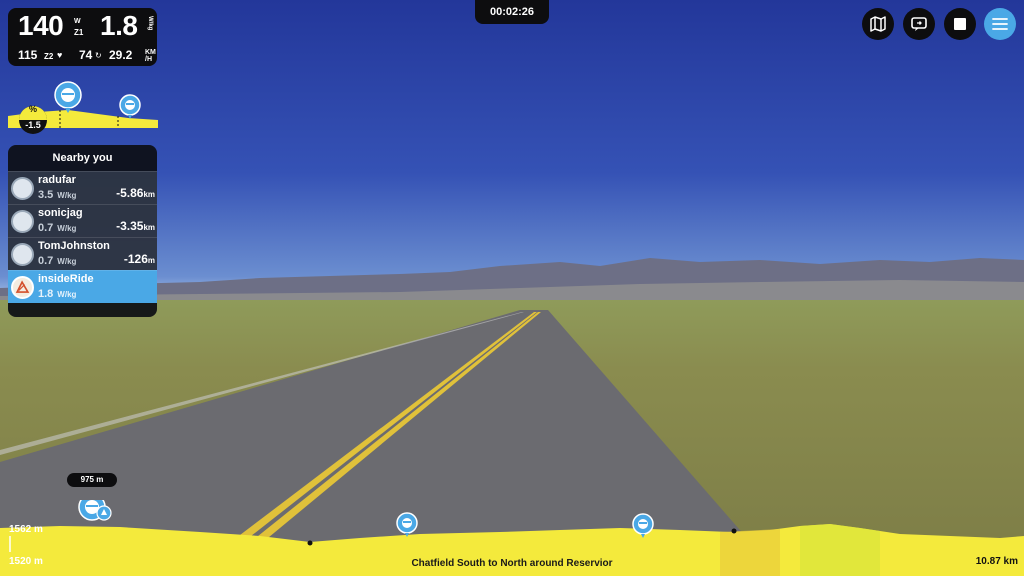  I want to click on rider-gap: -3.35km, so click(135, 226).